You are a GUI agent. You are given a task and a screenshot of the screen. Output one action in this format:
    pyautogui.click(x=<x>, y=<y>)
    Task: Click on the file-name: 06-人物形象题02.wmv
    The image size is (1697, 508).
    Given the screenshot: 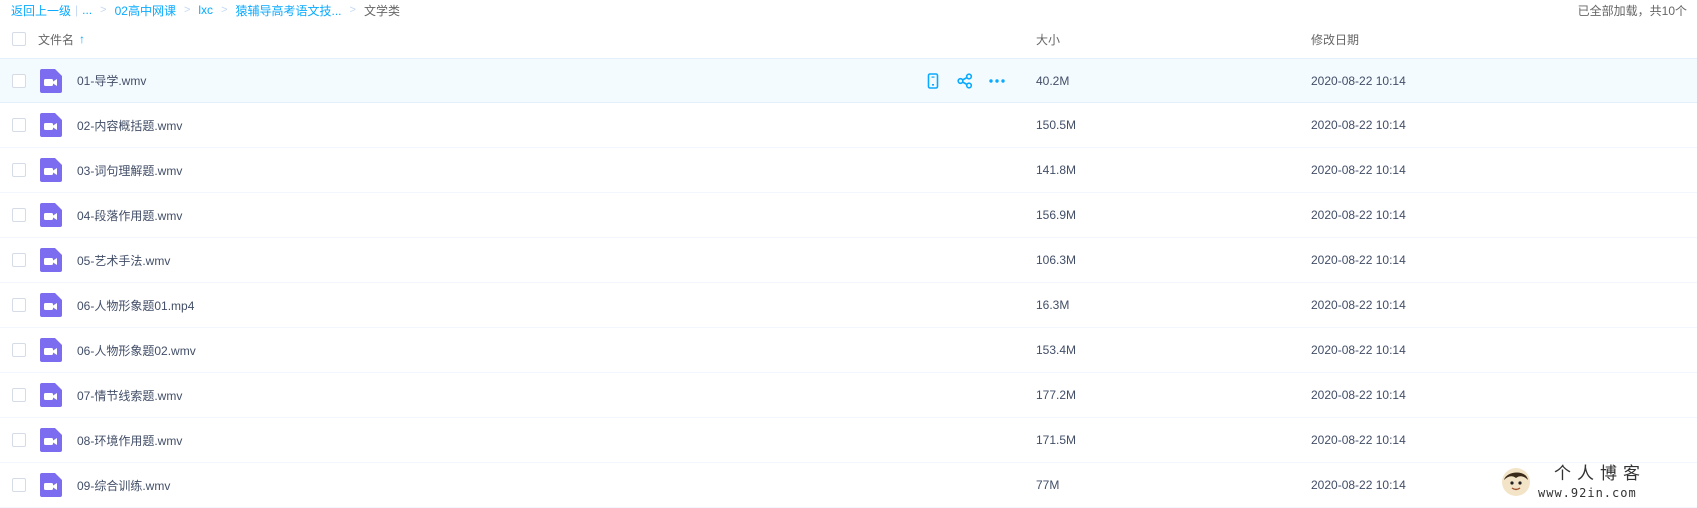 What is the action you would take?
    pyautogui.click(x=136, y=350)
    